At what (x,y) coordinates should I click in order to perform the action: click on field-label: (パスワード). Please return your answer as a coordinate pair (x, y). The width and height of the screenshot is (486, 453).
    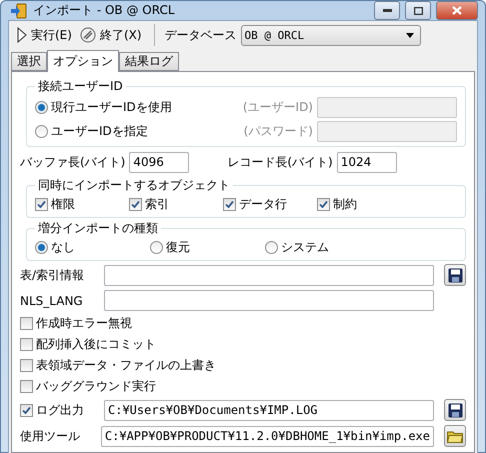
    Looking at the image, I should click on (277, 131).